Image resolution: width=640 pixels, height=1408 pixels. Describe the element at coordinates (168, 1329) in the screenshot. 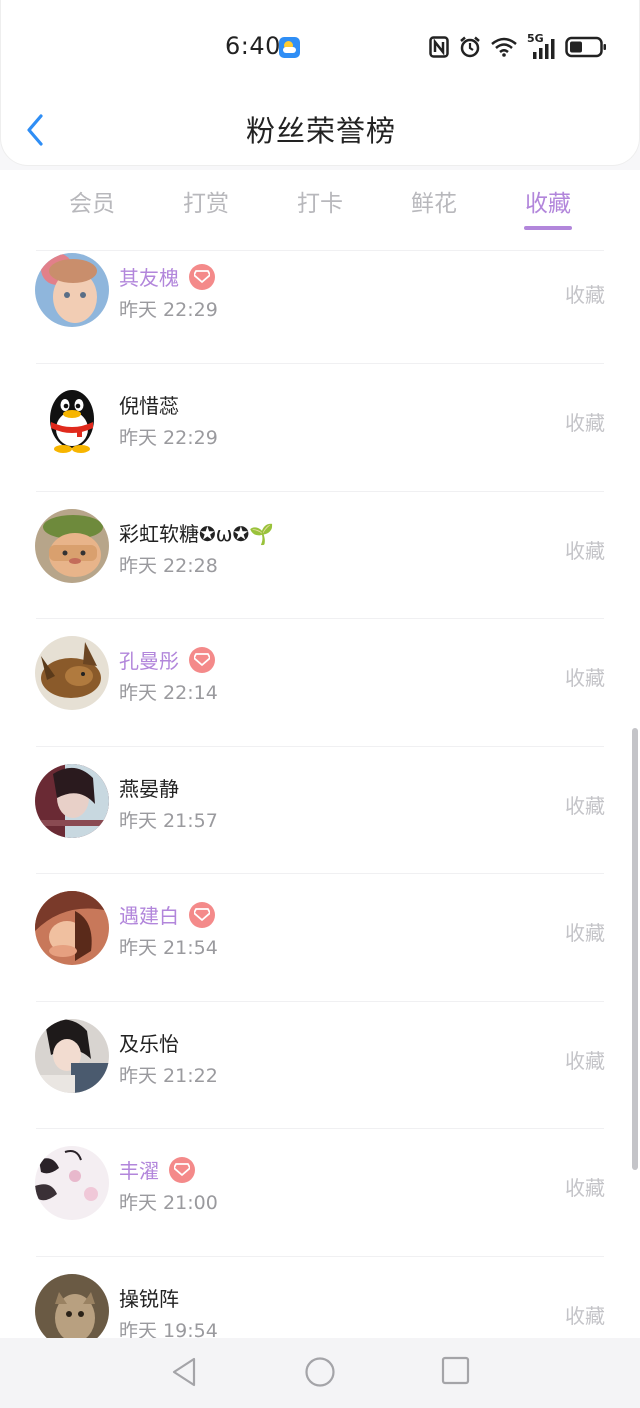

I see `timestamp: 昨天 19:54` at that location.